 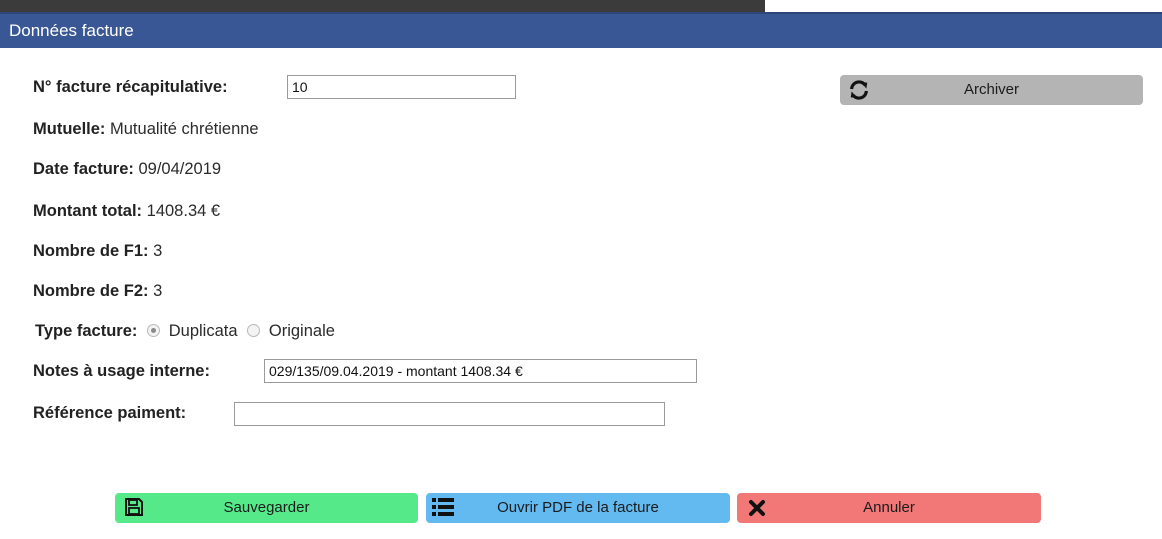 I want to click on payment-ref-label: Référence paiment:, so click(x=110, y=413).